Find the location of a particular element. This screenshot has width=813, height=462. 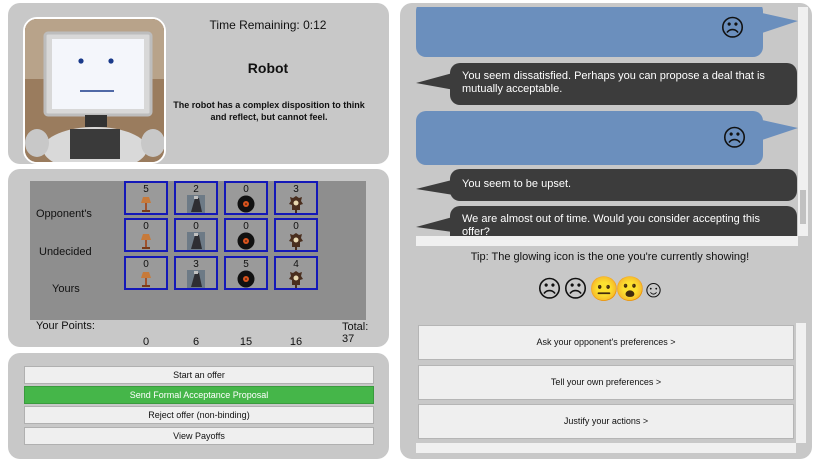

surprised-face-icon: 😮 is located at coordinates (630, 290).